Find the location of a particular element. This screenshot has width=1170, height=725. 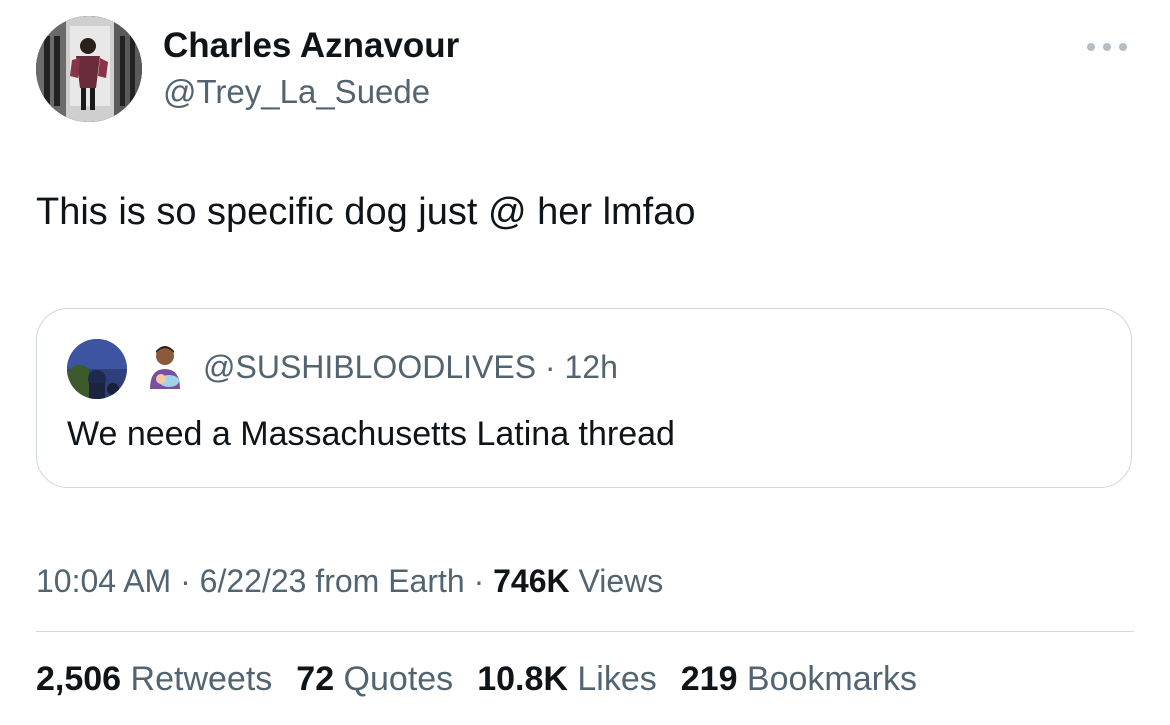

retweets-stat: 2,506 Retweets is located at coordinates (154, 679).